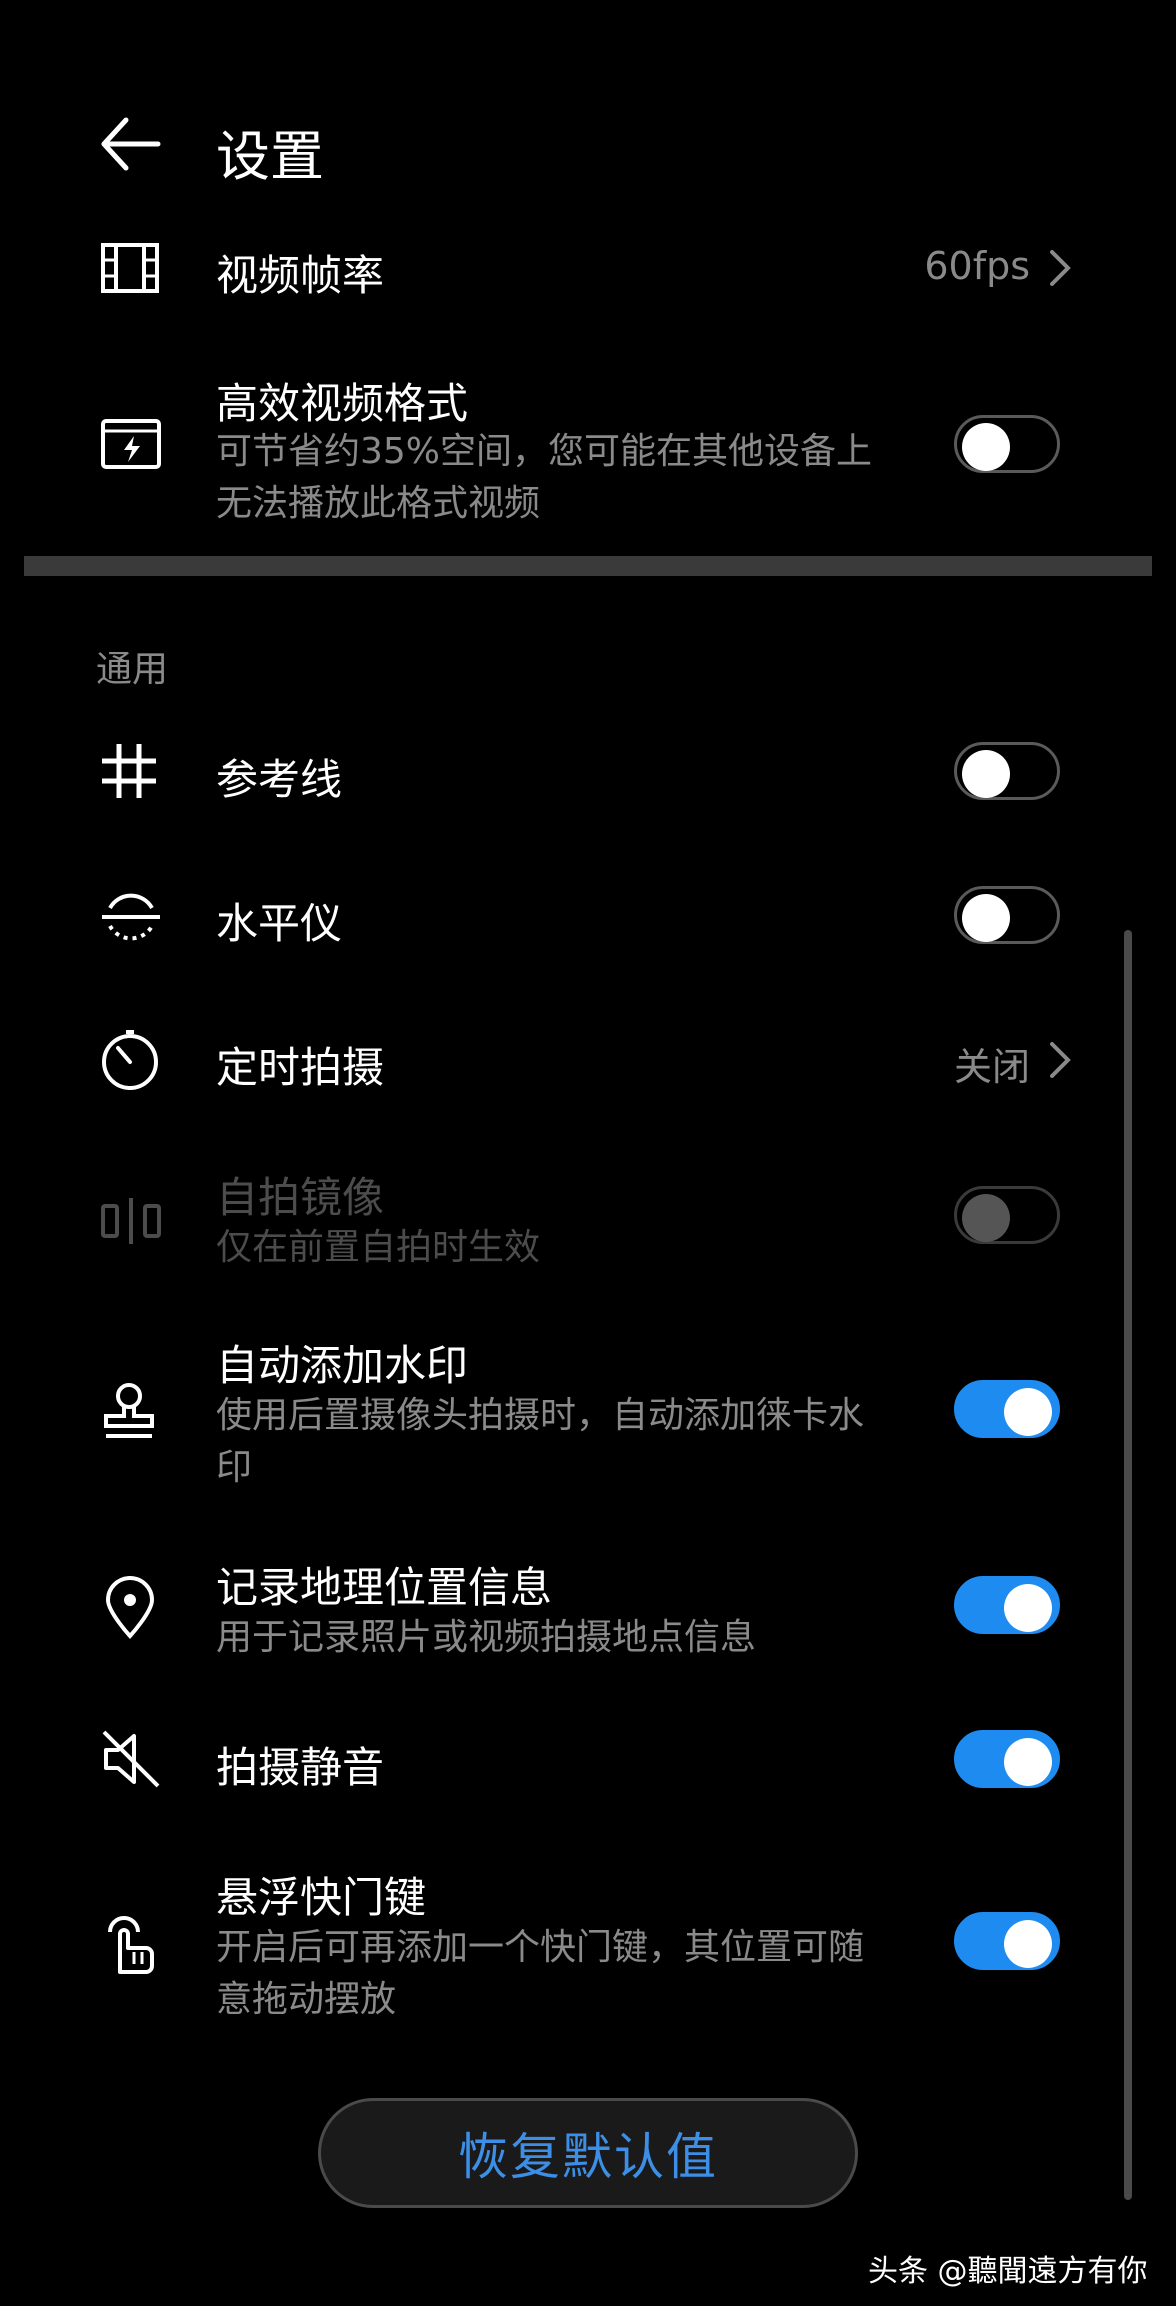  Describe the element at coordinates (1007, 444) in the screenshot. I see `efficient-format-toggle` at that location.